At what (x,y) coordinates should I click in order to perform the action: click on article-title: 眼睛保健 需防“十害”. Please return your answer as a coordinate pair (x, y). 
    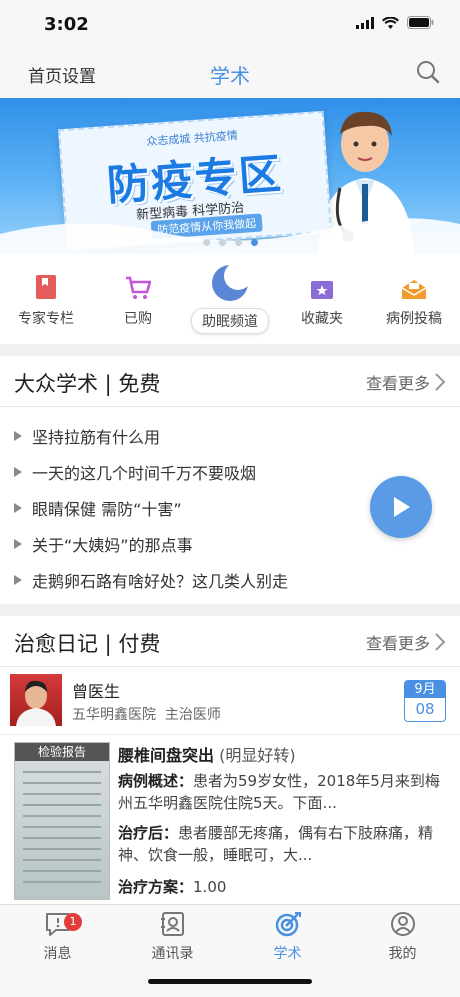
    Looking at the image, I should click on (107, 509).